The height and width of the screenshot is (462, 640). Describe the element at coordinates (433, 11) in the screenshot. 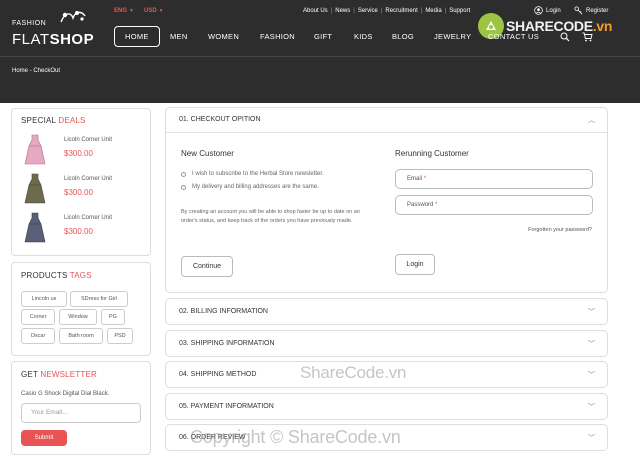

I see `top-link-media: Media` at that location.